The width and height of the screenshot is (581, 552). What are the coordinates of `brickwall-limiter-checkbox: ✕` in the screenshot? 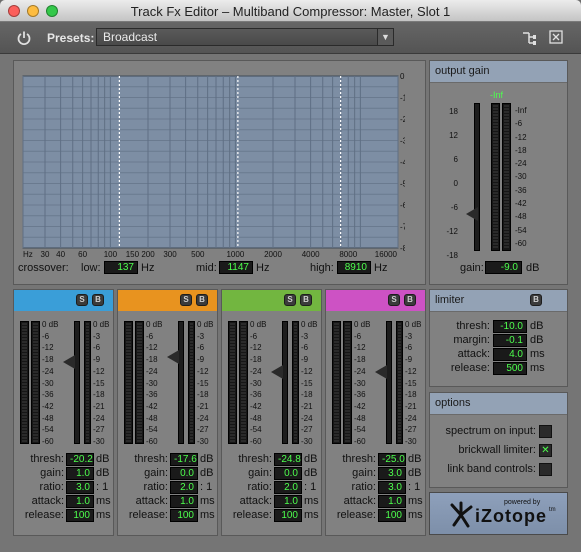 It's located at (545, 450).